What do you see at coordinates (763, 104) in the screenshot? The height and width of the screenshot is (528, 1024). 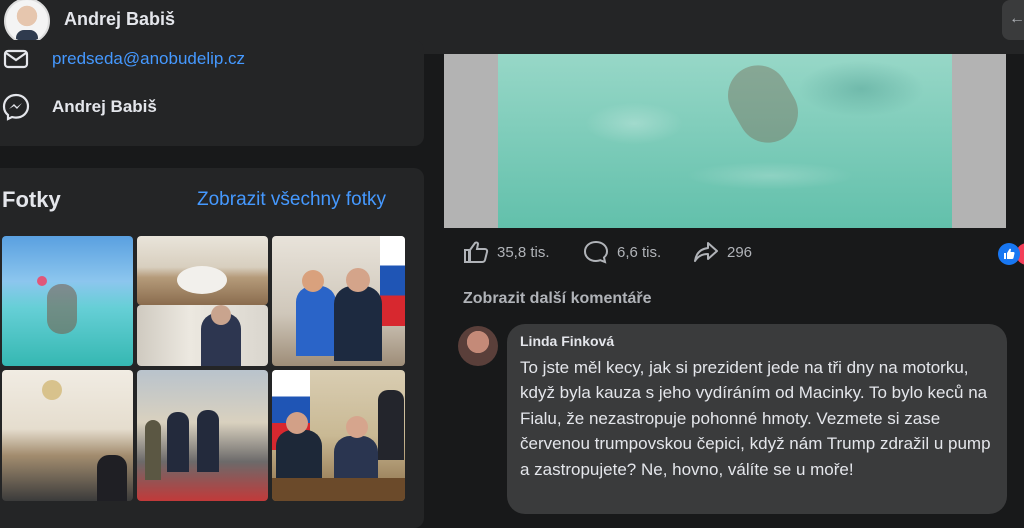 I see `swimmer-shape` at bounding box center [763, 104].